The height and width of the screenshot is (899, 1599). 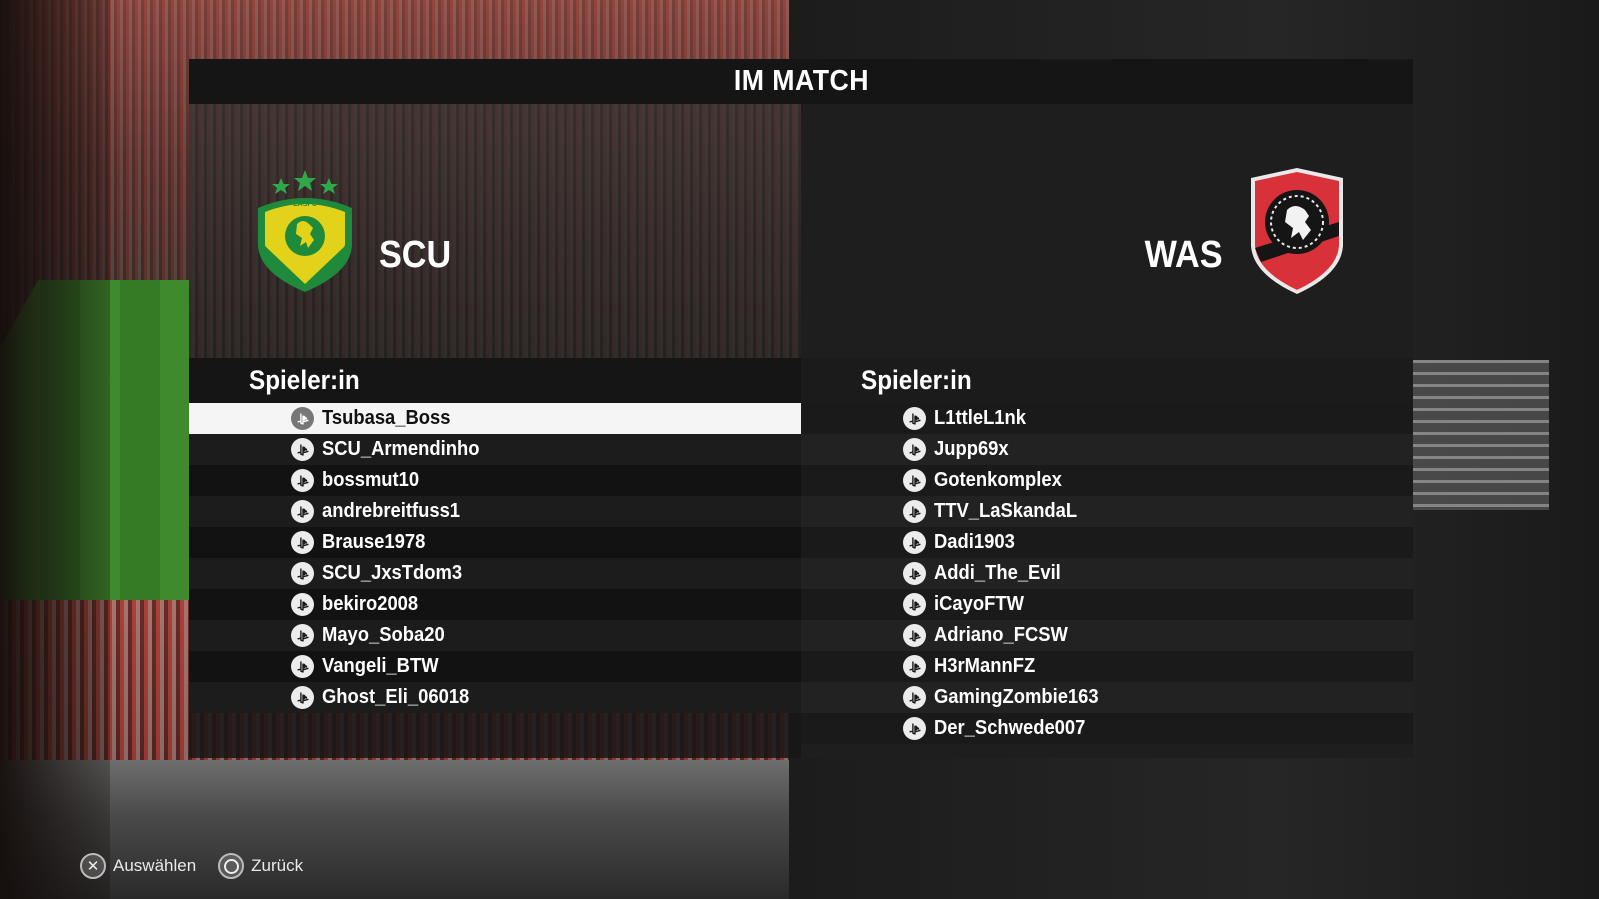 What do you see at coordinates (1184, 255) in the screenshot?
I see `away-team-abbr: WAS` at bounding box center [1184, 255].